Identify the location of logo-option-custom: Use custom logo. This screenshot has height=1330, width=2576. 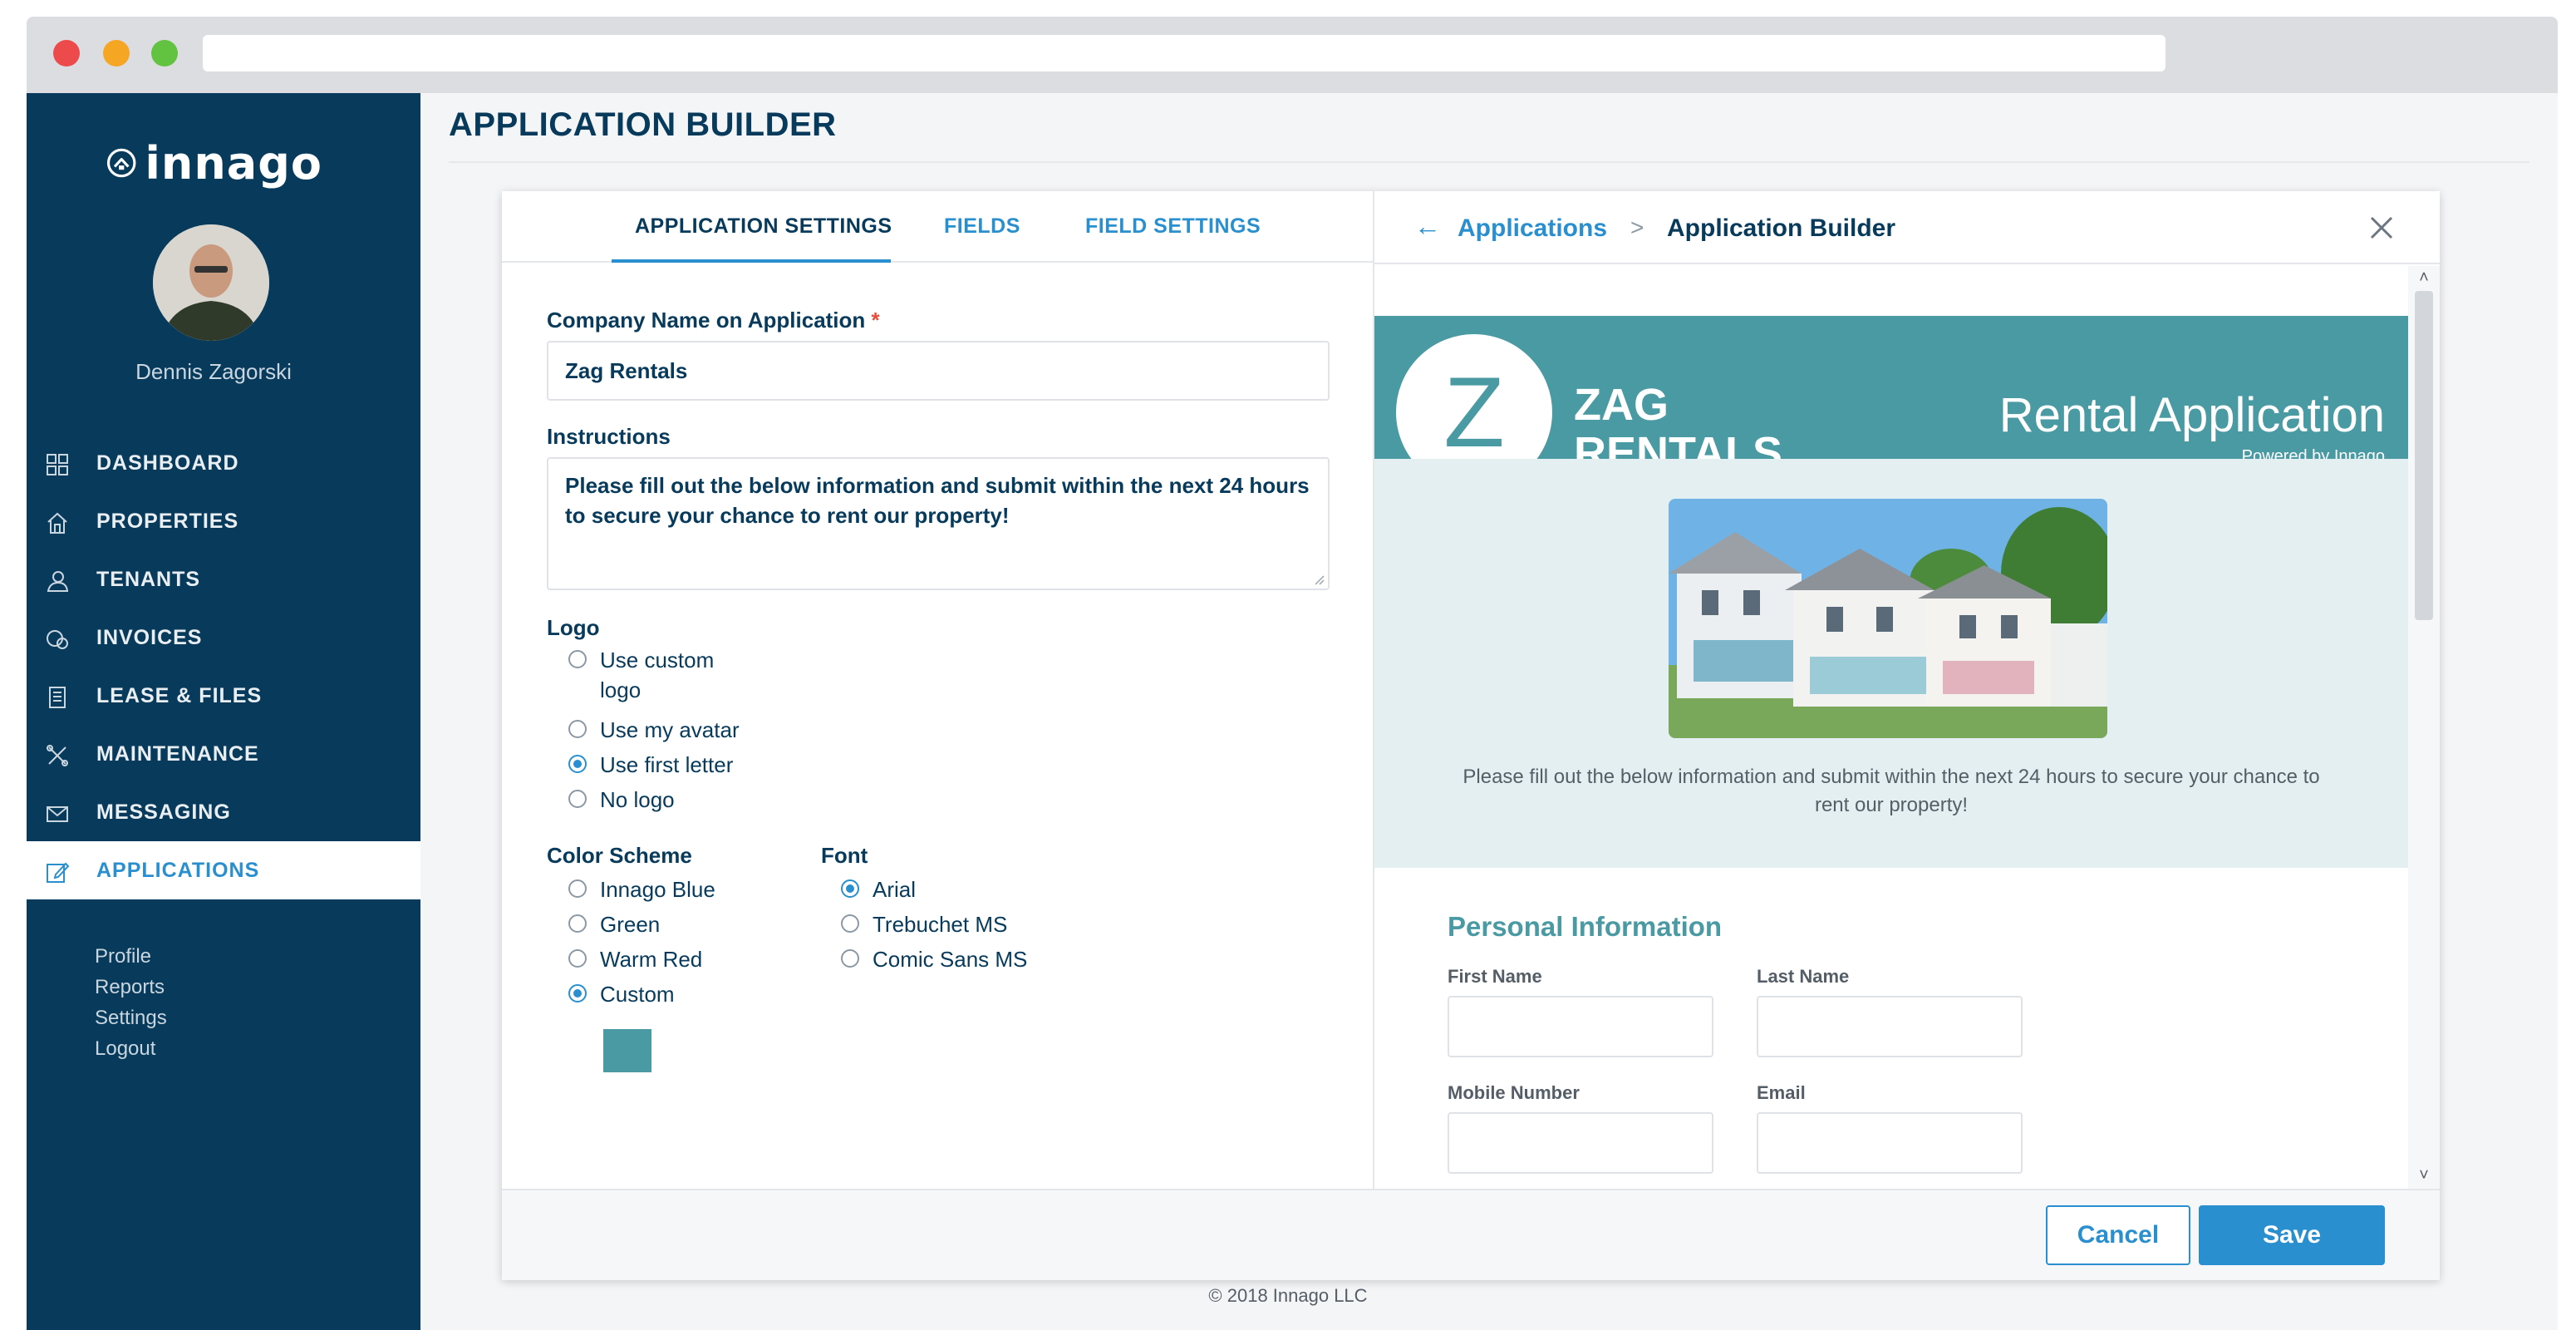
(651, 675).